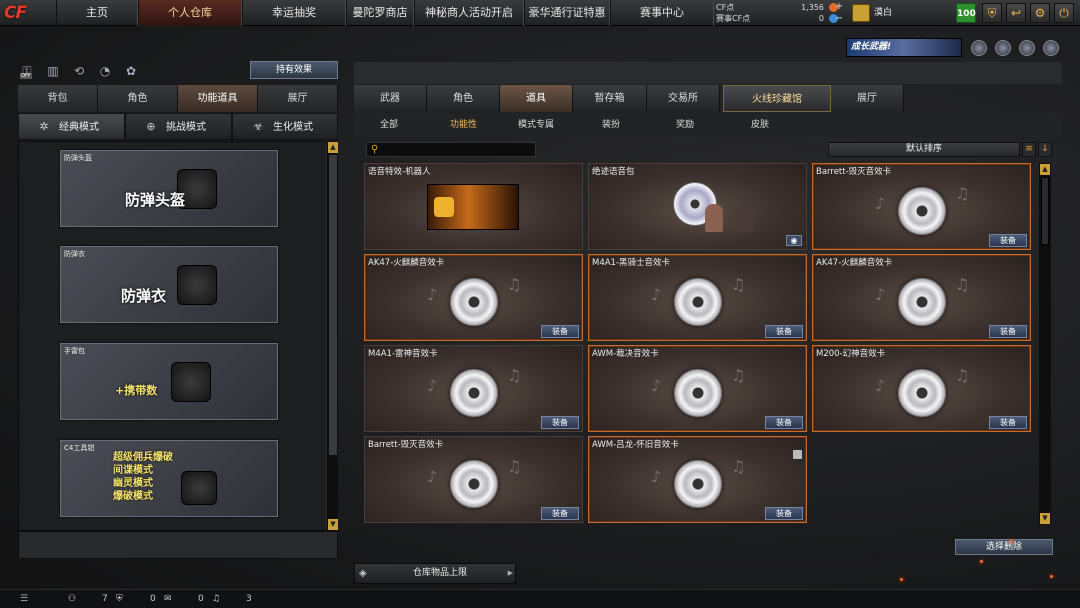 Image resolution: width=1080 pixels, height=608 pixels. Describe the element at coordinates (1016, 13) in the screenshot. I see `back-arrow-icon: ↩` at that location.